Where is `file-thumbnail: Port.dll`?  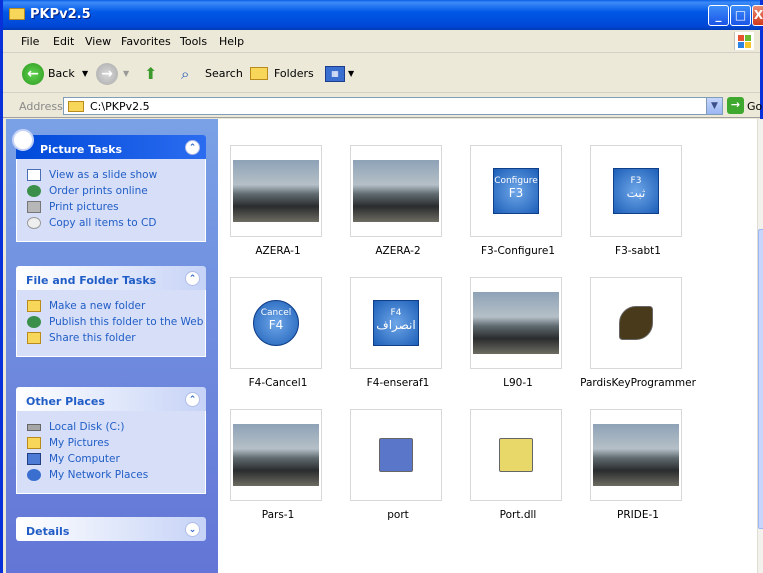 file-thumbnail: Port.dll is located at coordinates (518, 474).